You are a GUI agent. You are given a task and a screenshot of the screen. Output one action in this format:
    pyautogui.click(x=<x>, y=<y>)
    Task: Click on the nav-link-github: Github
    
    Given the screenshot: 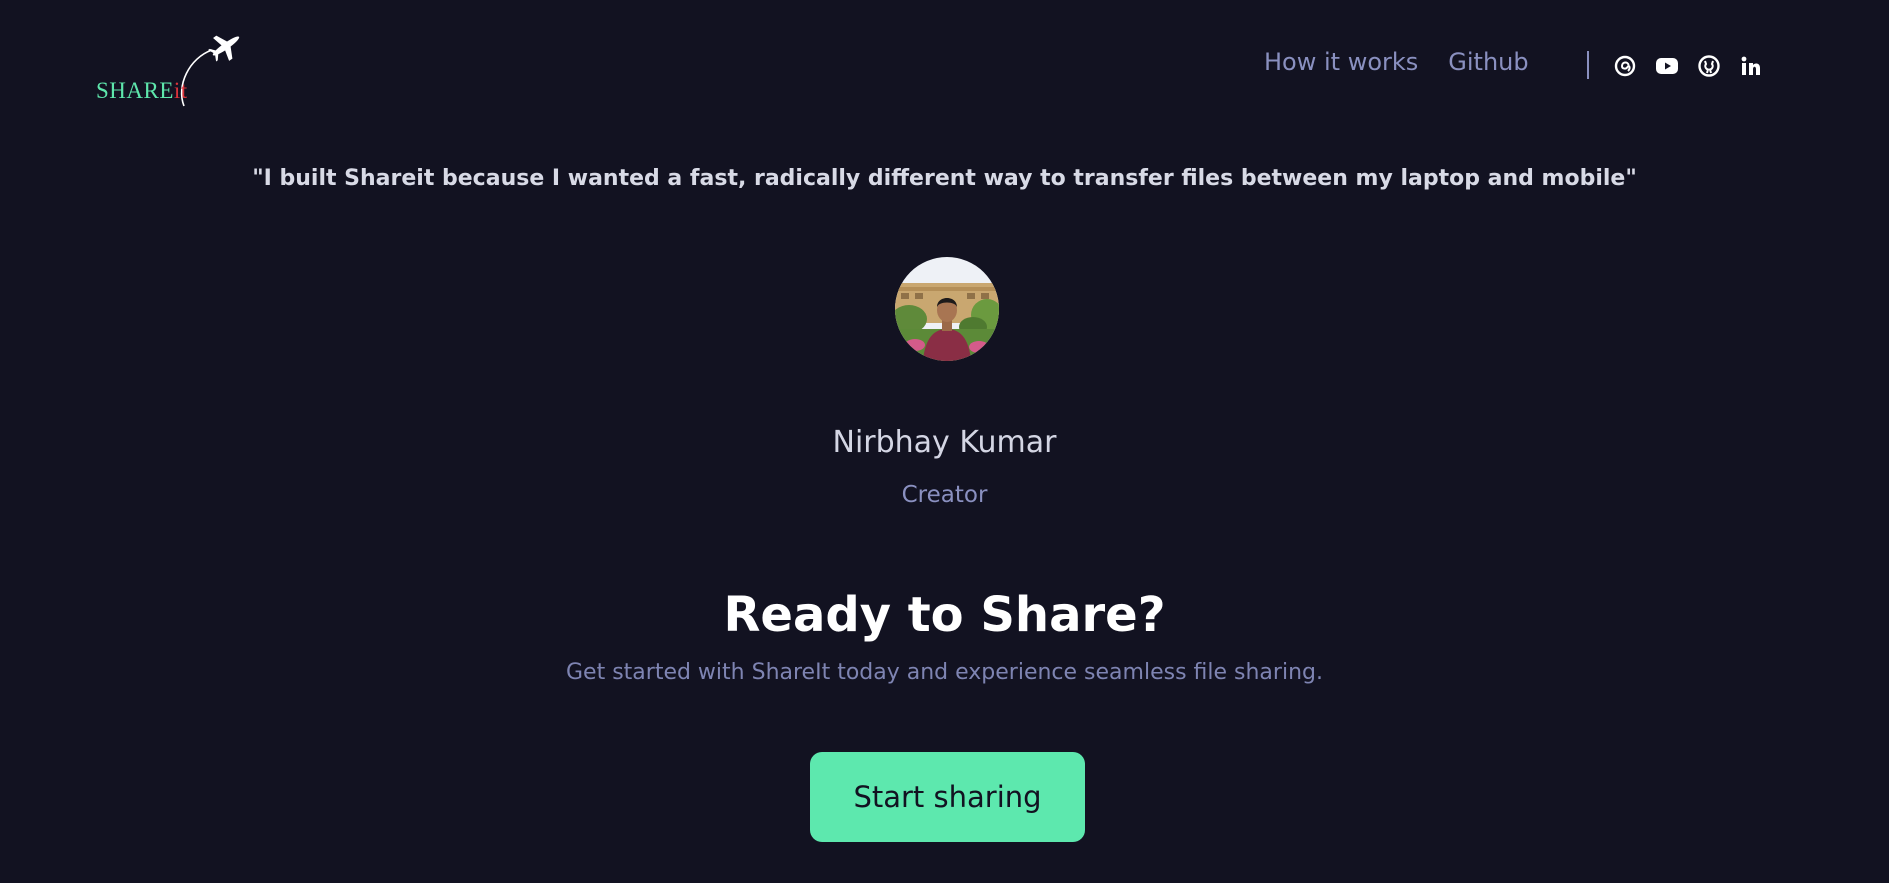 What is the action you would take?
    pyautogui.click(x=1488, y=62)
    